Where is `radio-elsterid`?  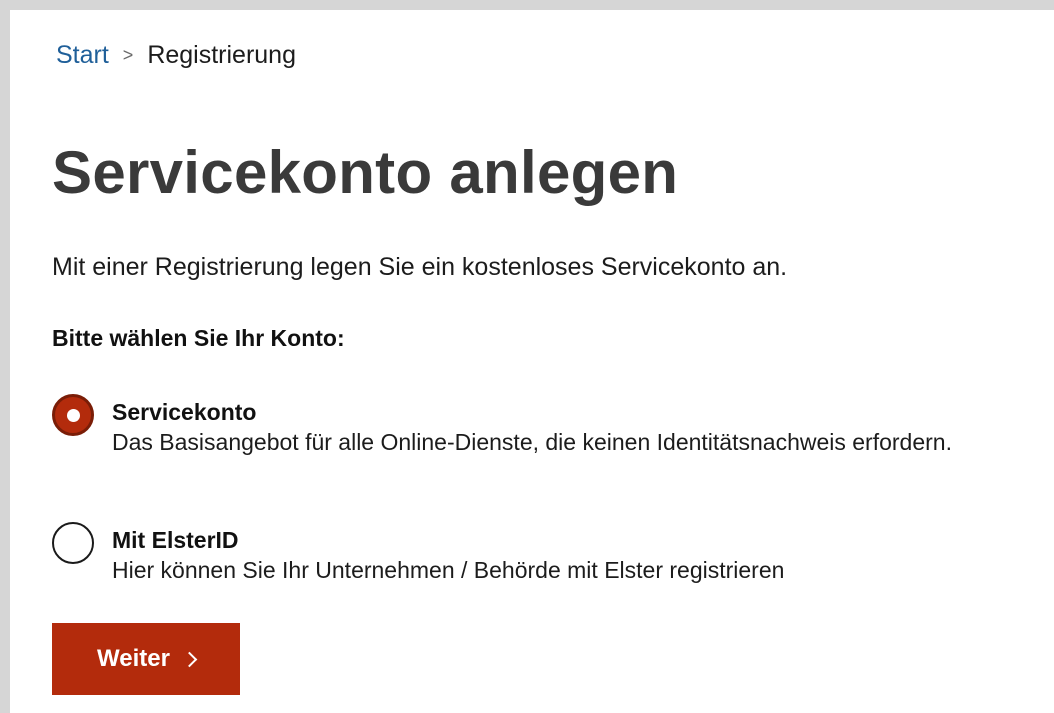
radio-elsterid is located at coordinates (73, 543).